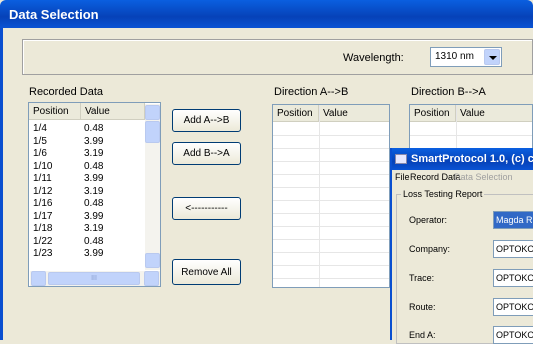 This screenshot has height=344, width=533. Describe the element at coordinates (472, 159) in the screenshot. I see `smartprotocol-title: SmartProtocol 1.0, (c) co` at that location.